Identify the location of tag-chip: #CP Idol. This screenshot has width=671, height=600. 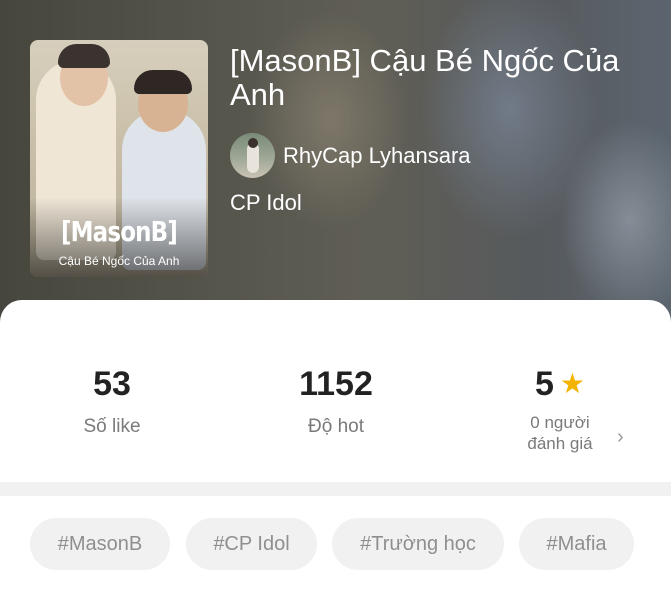
(251, 544).